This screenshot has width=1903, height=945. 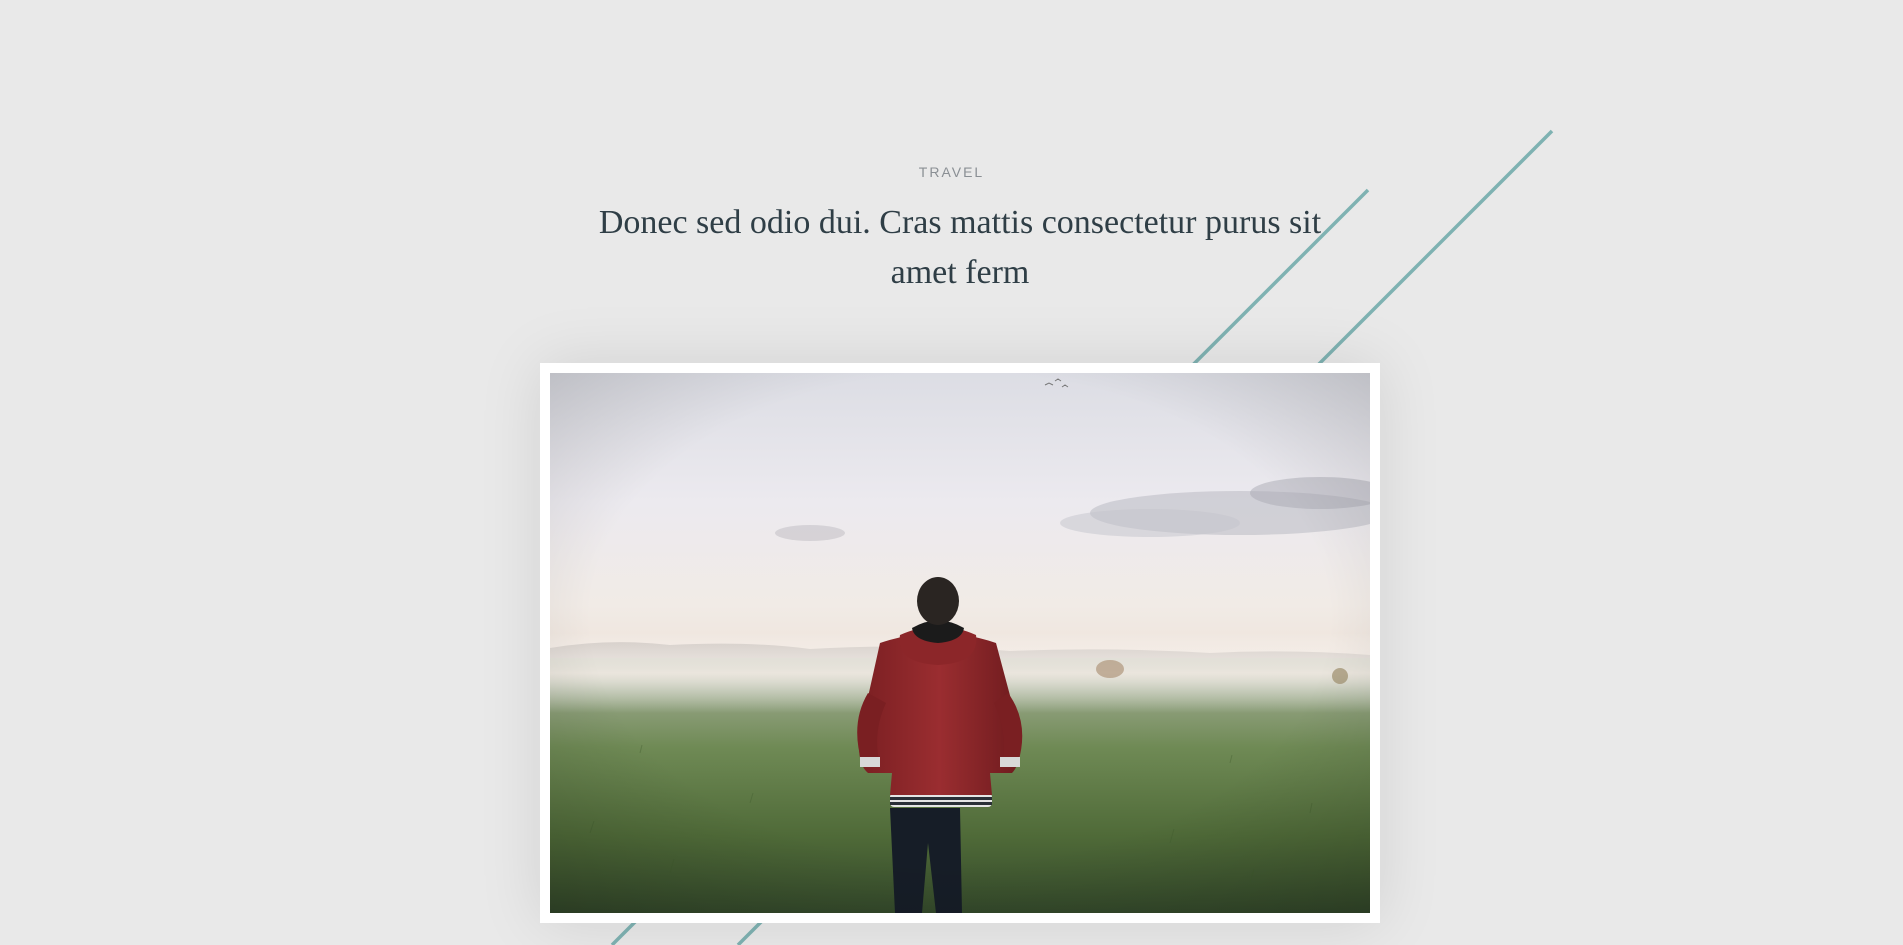 What do you see at coordinates (951, 172) in the screenshot?
I see `post-category-label: TRAVEL` at bounding box center [951, 172].